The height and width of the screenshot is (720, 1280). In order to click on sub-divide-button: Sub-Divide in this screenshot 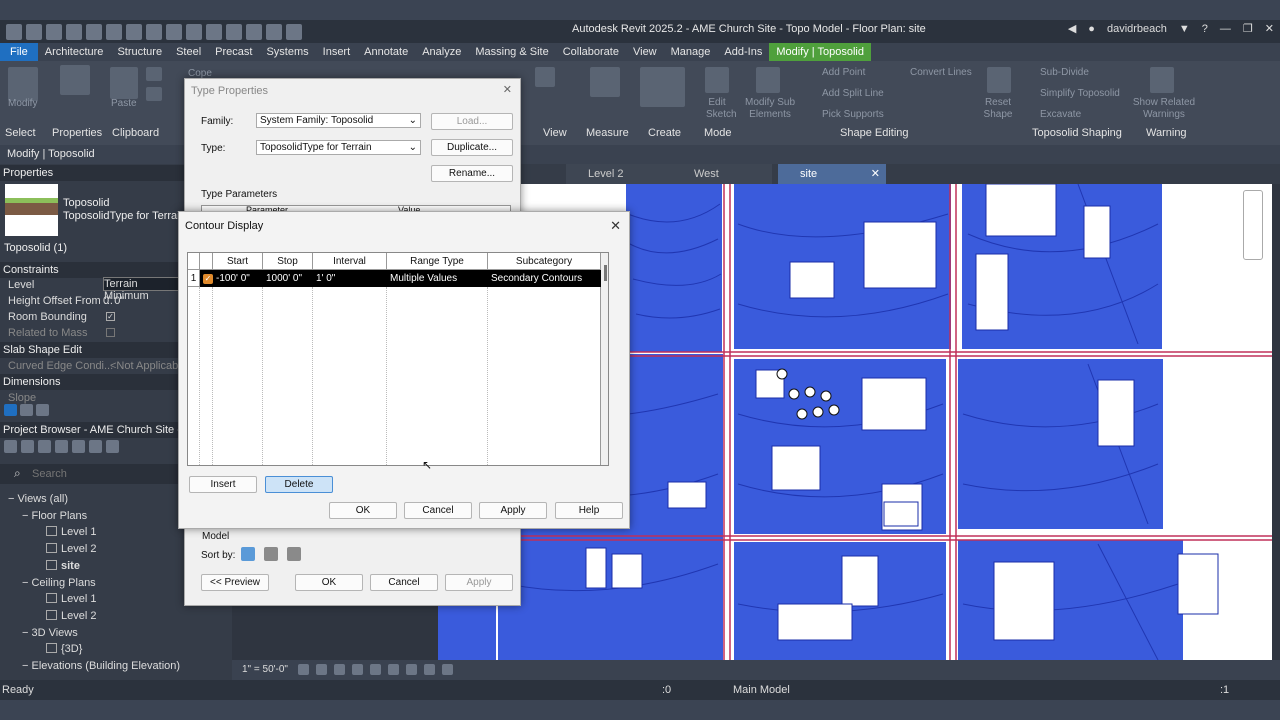, I will do `click(1064, 72)`.